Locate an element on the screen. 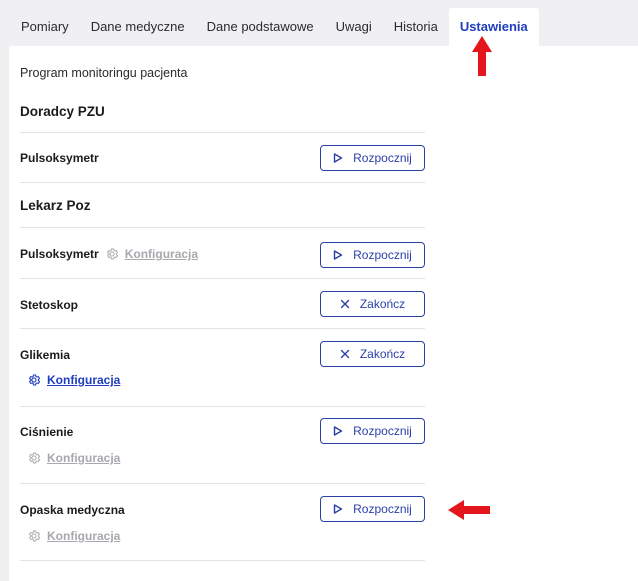  tab-dane-medyczne: Dane medyczne is located at coordinates (138, 27).